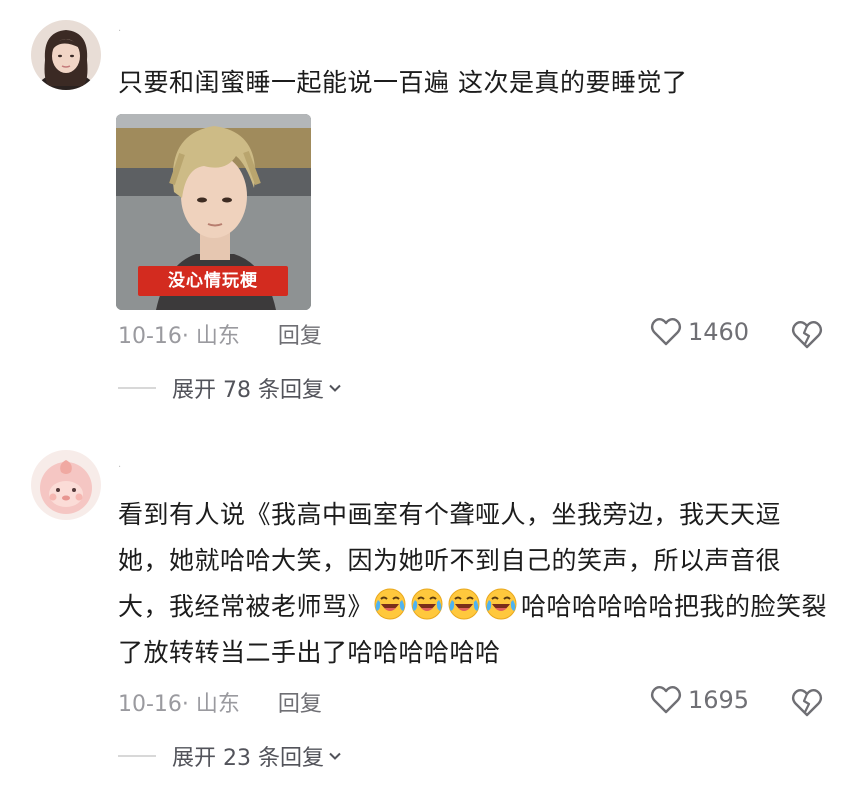 The height and width of the screenshot is (802, 856). I want to click on expand-replies-button: 展开 78 条回复, so click(230, 388).